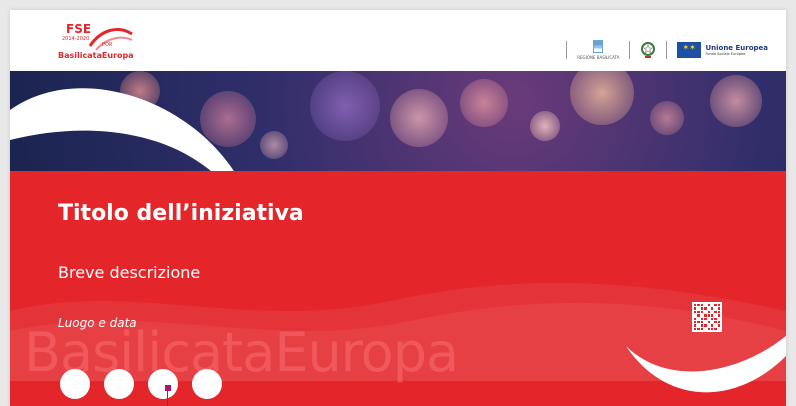 Image resolution: width=796 pixels, height=406 pixels. What do you see at coordinates (96, 55) in the screenshot?
I see `logo-brand-text: BasilicataEuropa` at bounding box center [96, 55].